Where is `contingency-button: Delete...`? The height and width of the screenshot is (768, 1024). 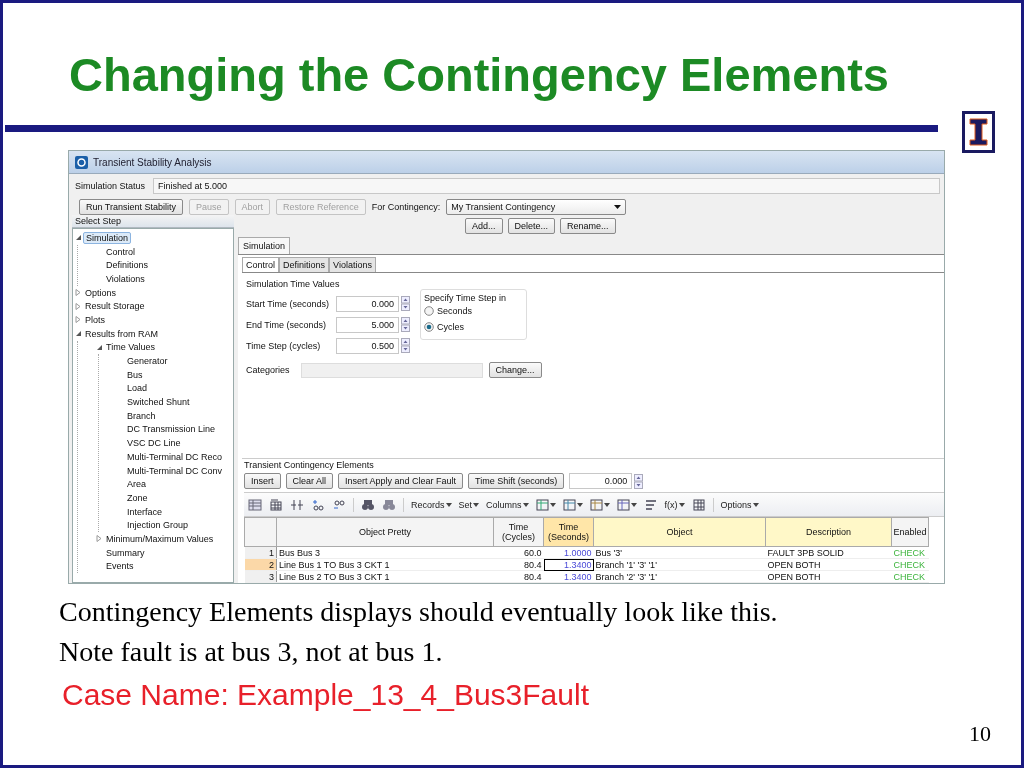 contingency-button: Delete... is located at coordinates (531, 226).